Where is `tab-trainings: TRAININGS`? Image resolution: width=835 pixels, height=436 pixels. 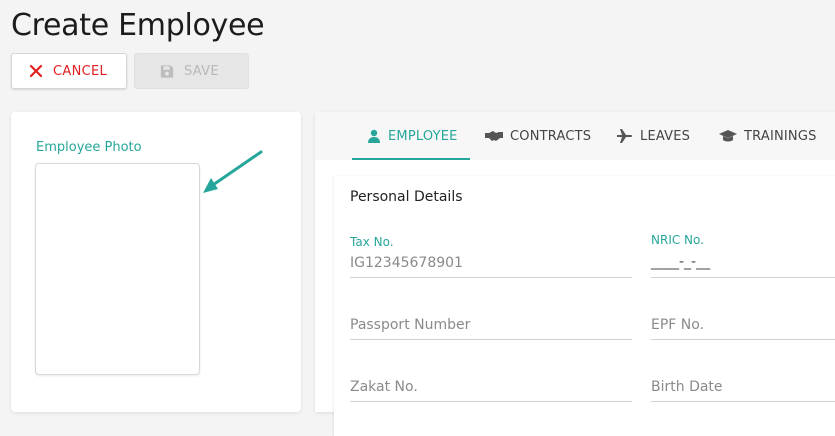 tab-trainings: TRAININGS is located at coordinates (768, 136).